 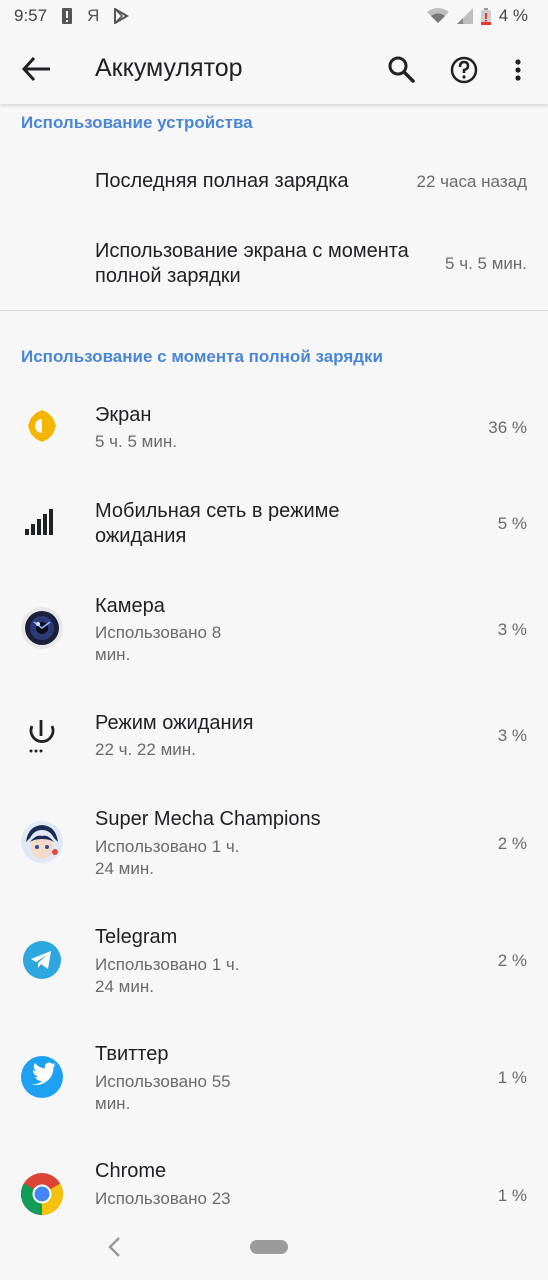 What do you see at coordinates (202, 356) in the screenshot?
I see `section-header-since-full-charge: Использование с момента полной зарядки` at bounding box center [202, 356].